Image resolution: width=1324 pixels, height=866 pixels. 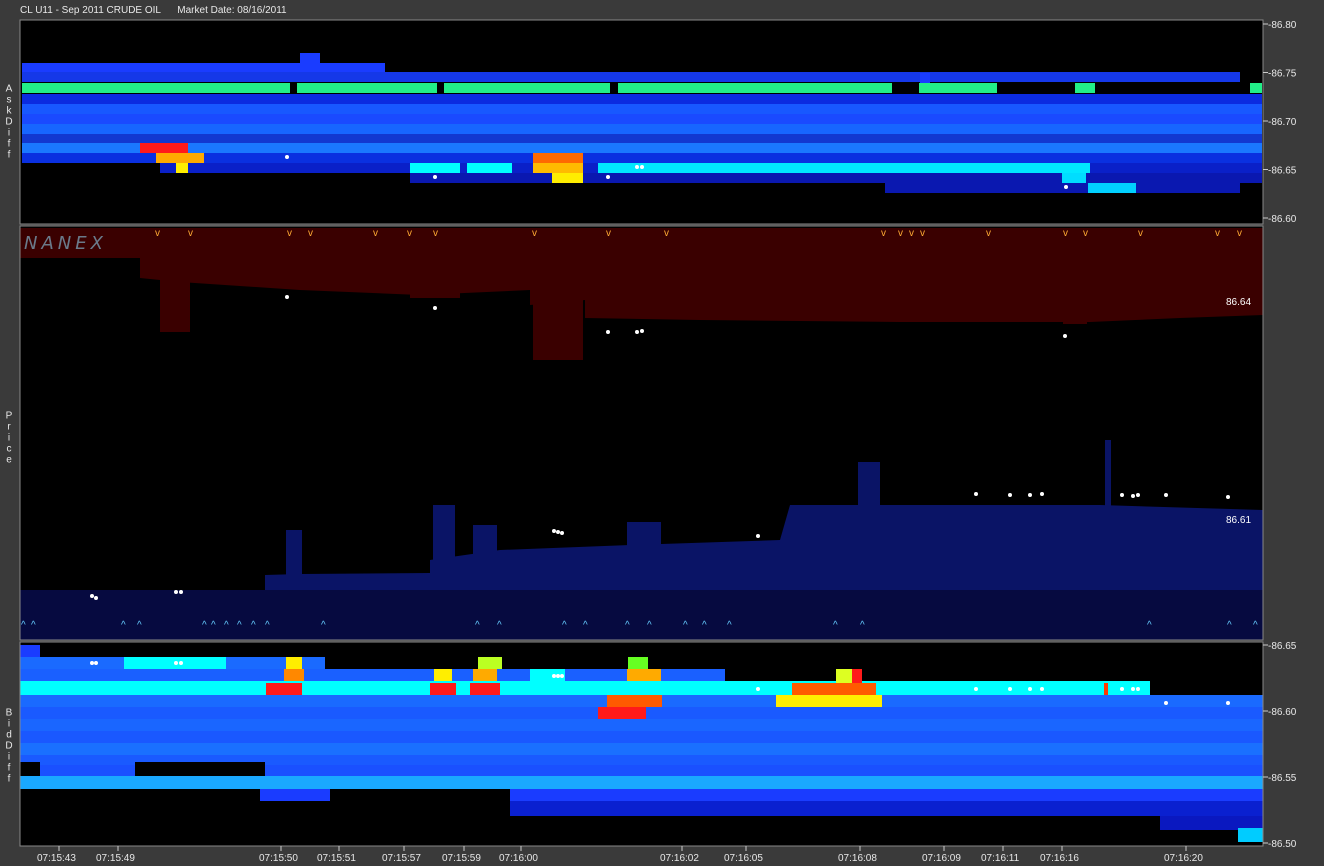 What do you see at coordinates (941, 858) in the screenshot?
I see `xtick-label: 07:16:09` at bounding box center [941, 858].